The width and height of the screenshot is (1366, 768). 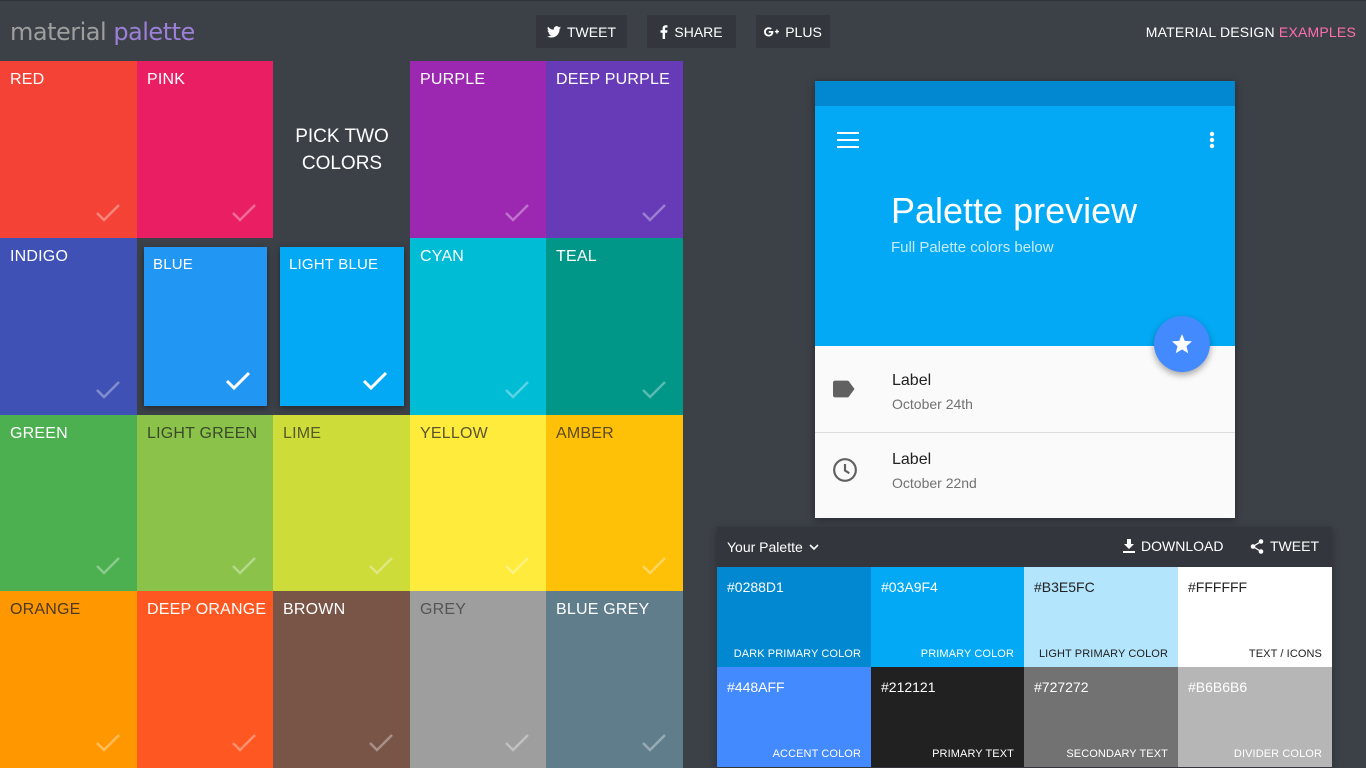 What do you see at coordinates (814, 547) in the screenshot?
I see `chevron-down-icon` at bounding box center [814, 547].